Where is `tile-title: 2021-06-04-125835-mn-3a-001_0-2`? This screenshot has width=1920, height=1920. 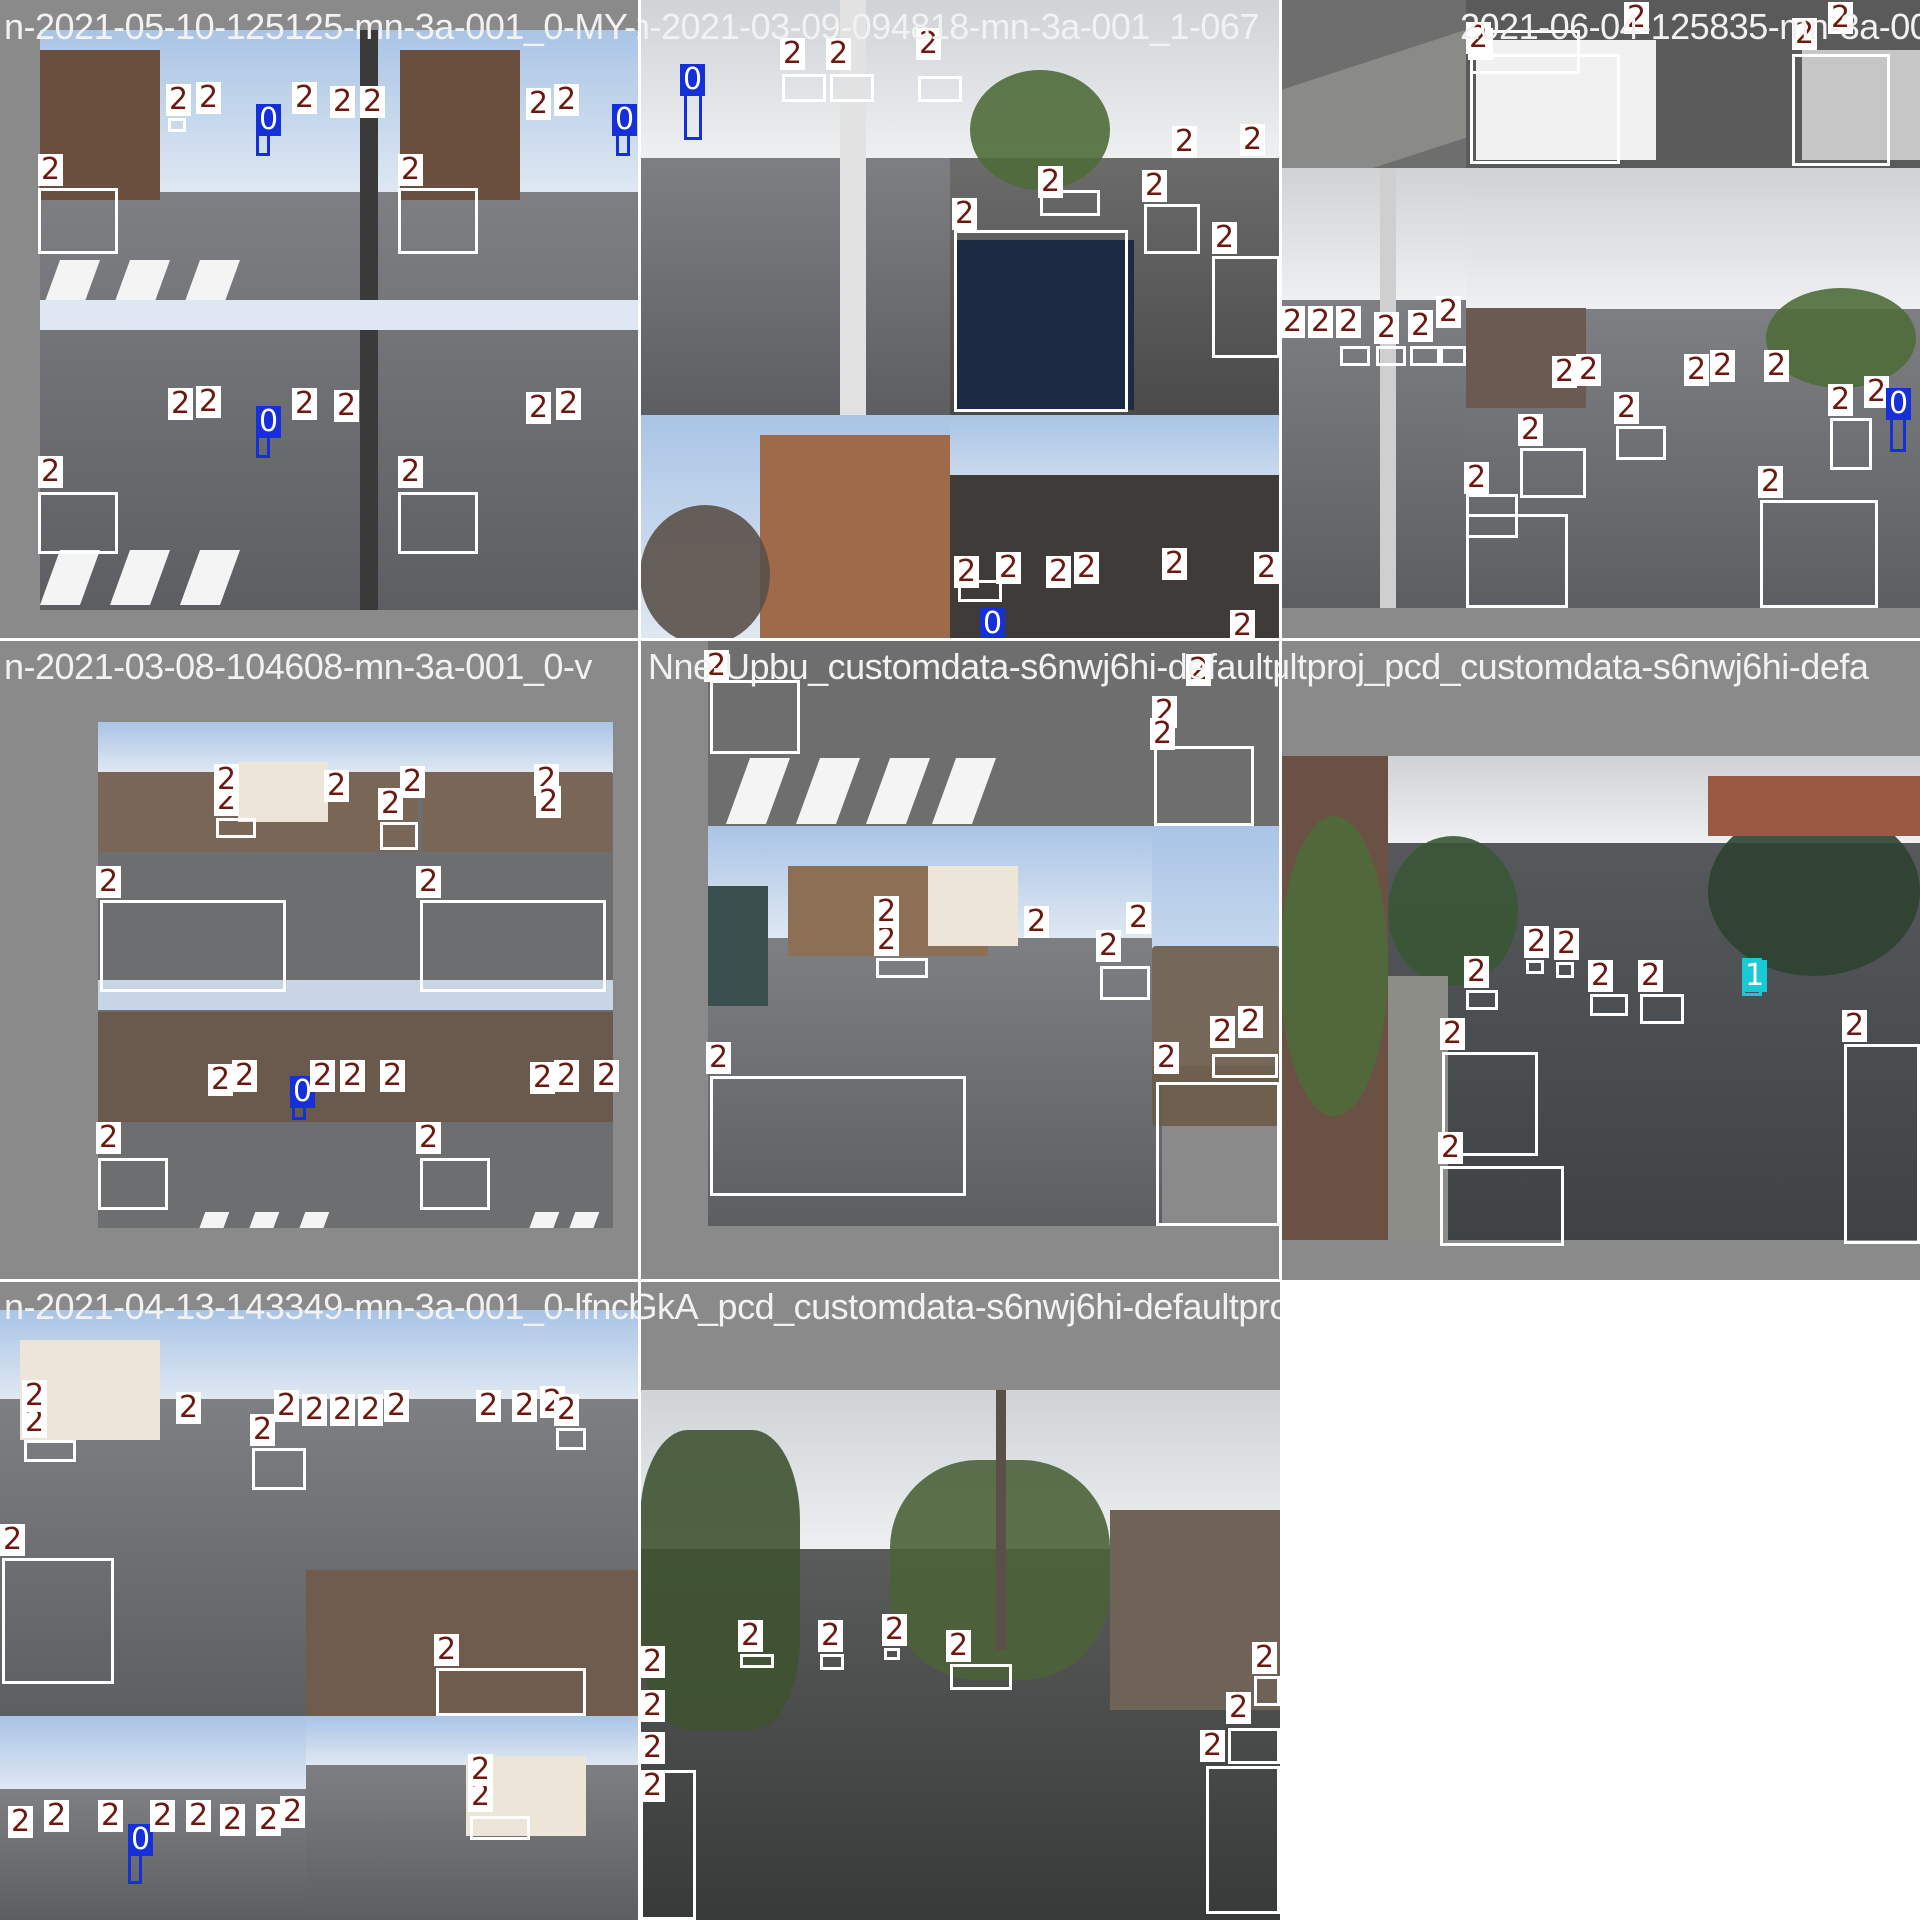 tile-title: 2021-06-04-125835-mn-3a-001_0-2 is located at coordinates (1690, 26).